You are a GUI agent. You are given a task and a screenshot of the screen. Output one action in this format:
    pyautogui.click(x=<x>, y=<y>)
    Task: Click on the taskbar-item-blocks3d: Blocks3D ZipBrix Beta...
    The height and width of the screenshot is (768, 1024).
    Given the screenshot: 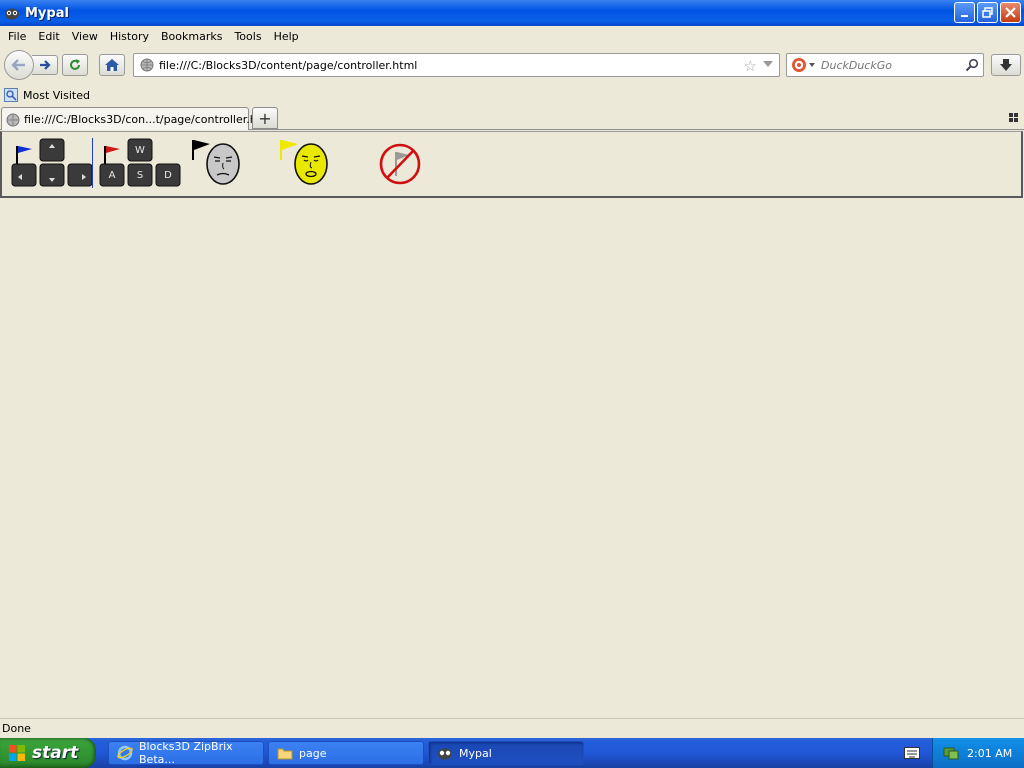 What is the action you would take?
    pyautogui.click(x=186, y=753)
    